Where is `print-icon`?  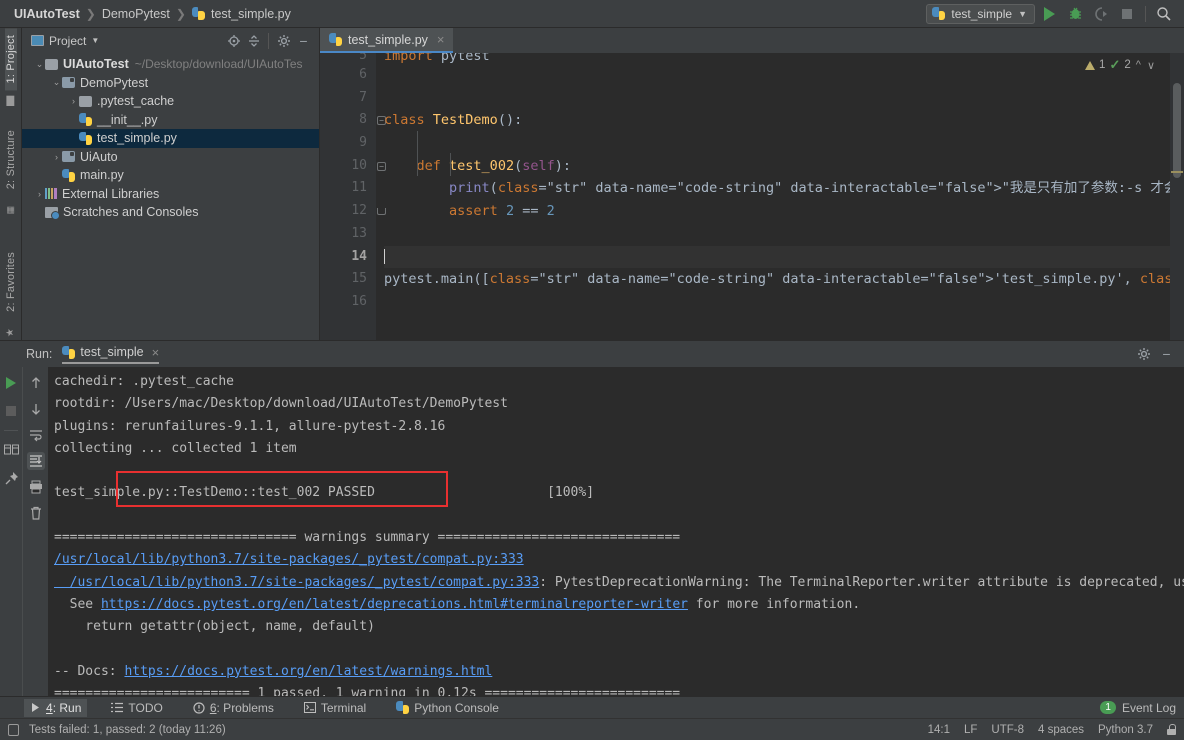
print-icon is located at coordinates (36, 487).